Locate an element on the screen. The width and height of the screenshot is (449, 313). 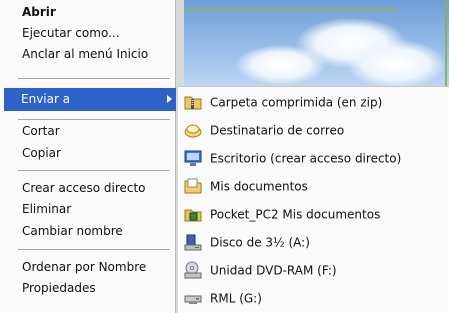
mail-recipient-icon is located at coordinates (193, 130).